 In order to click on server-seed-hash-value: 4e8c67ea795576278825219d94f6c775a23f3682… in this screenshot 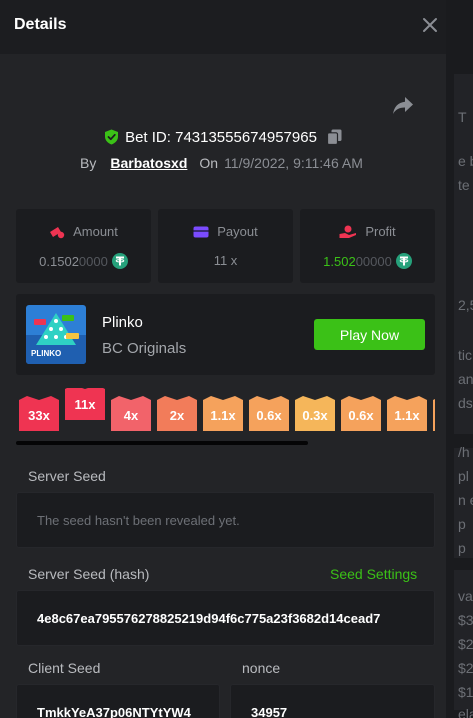, I will do `click(209, 618)`.